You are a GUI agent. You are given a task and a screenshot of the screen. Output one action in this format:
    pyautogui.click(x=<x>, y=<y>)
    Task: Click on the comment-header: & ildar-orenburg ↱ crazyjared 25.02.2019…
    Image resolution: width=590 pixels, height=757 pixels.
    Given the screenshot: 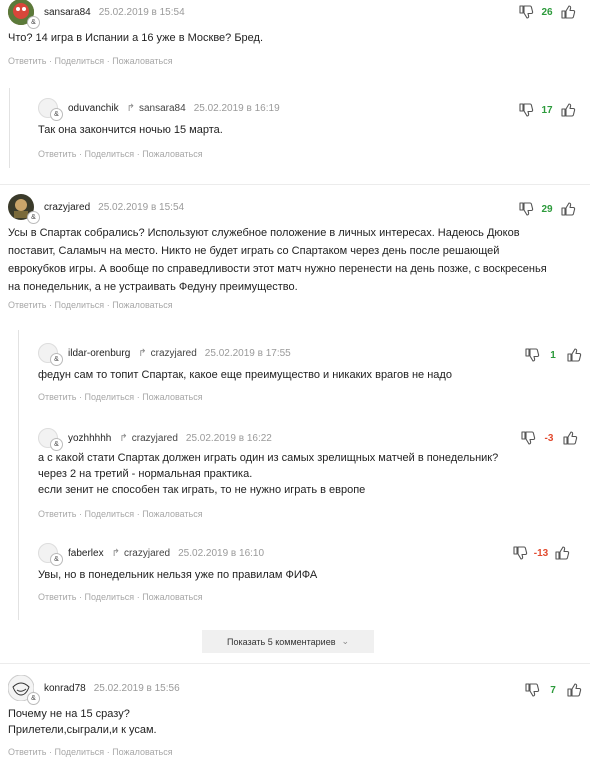 What is the action you would take?
    pyautogui.click(x=310, y=353)
    